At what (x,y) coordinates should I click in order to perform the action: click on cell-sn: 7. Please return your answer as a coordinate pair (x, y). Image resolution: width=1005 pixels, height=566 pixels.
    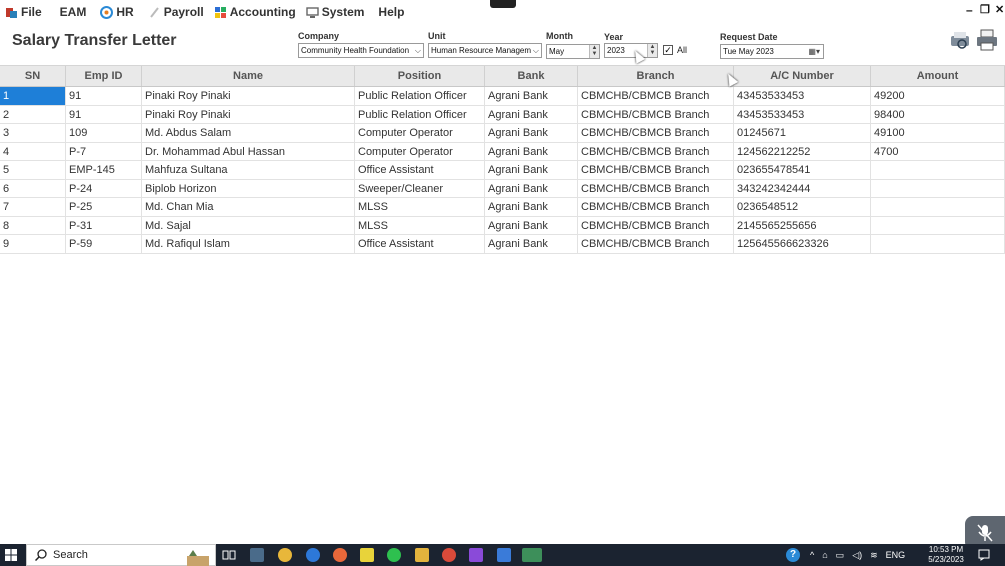
    Looking at the image, I should click on (33, 207).